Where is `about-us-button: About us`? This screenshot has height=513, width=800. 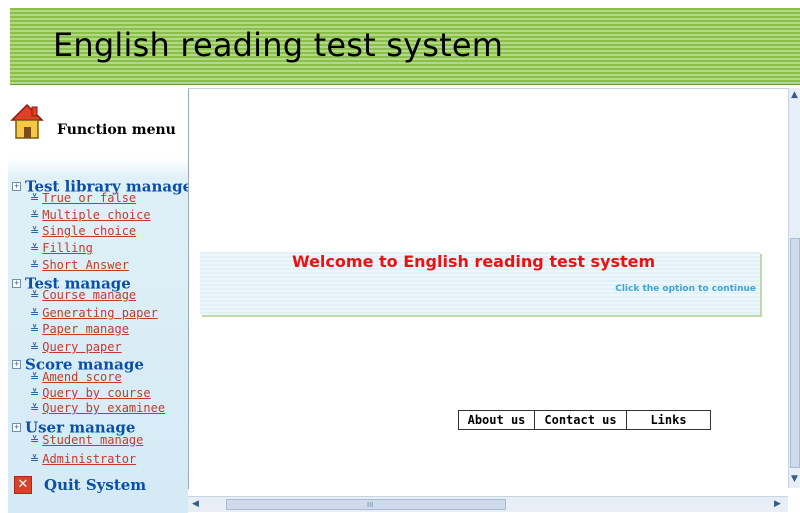 about-us-button: About us is located at coordinates (496, 420).